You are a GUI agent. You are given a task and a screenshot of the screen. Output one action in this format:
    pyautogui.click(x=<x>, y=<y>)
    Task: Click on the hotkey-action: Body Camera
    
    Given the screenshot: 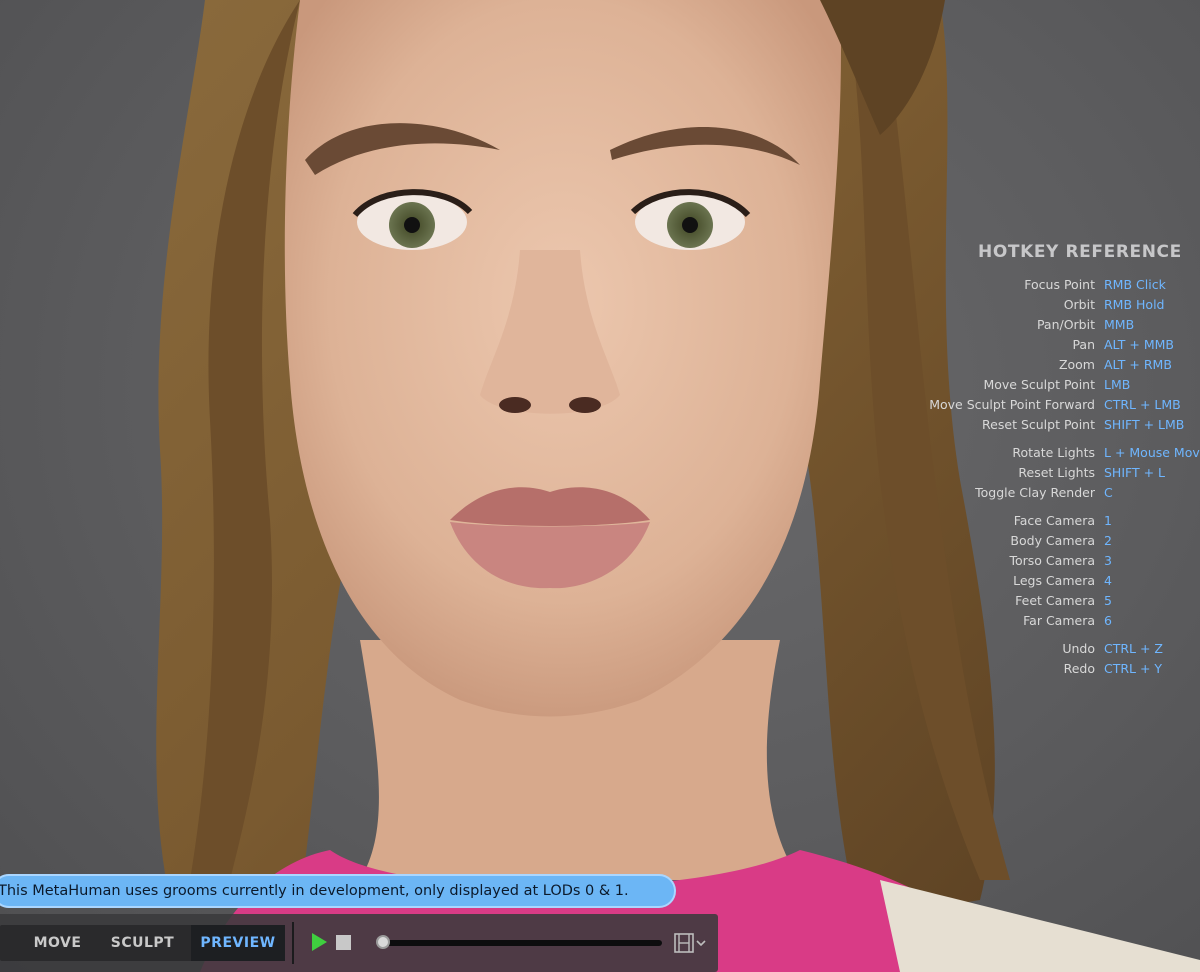 What is the action you would take?
    pyautogui.click(x=1052, y=540)
    